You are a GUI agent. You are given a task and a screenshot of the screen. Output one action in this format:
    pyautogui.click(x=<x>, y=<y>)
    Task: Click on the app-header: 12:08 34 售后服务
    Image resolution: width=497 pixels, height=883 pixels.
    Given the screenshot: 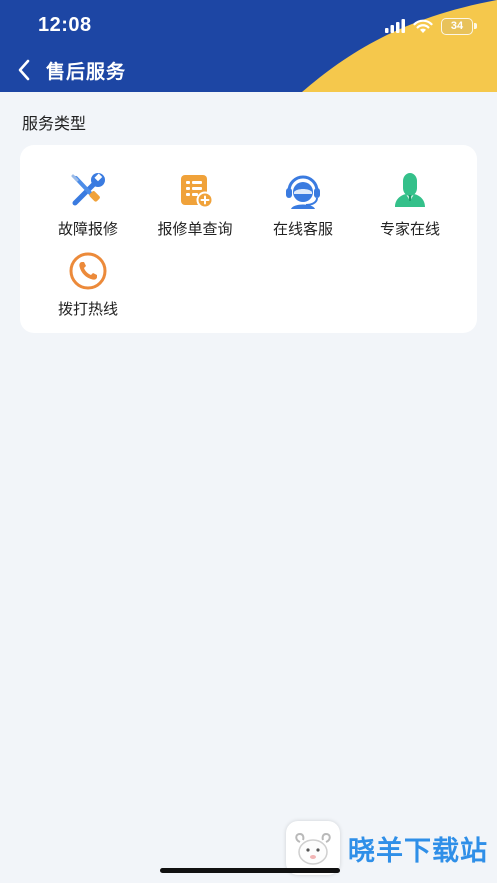 What is the action you would take?
    pyautogui.click(x=248, y=46)
    